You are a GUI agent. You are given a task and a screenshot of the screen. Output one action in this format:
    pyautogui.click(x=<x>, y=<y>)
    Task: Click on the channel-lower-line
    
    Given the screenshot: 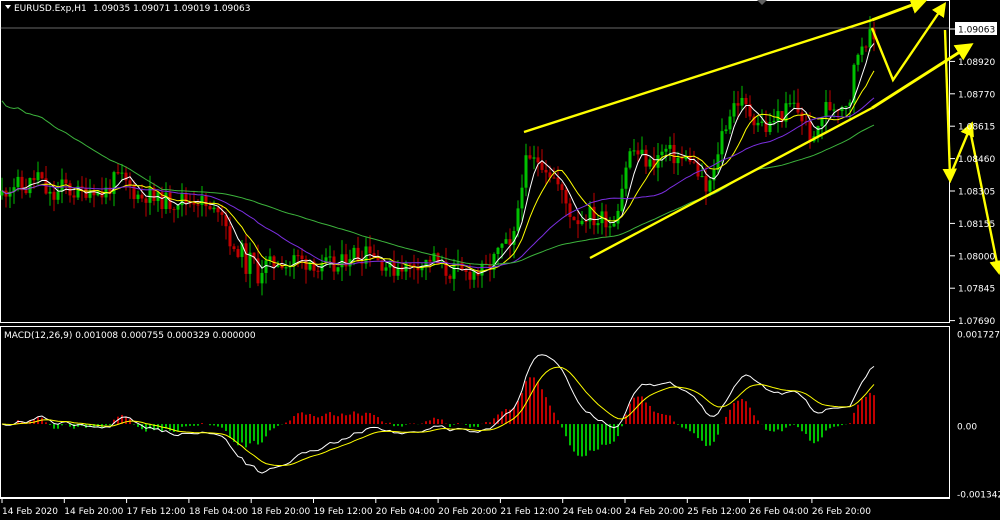 What is the action you would take?
    pyautogui.click(x=731, y=183)
    